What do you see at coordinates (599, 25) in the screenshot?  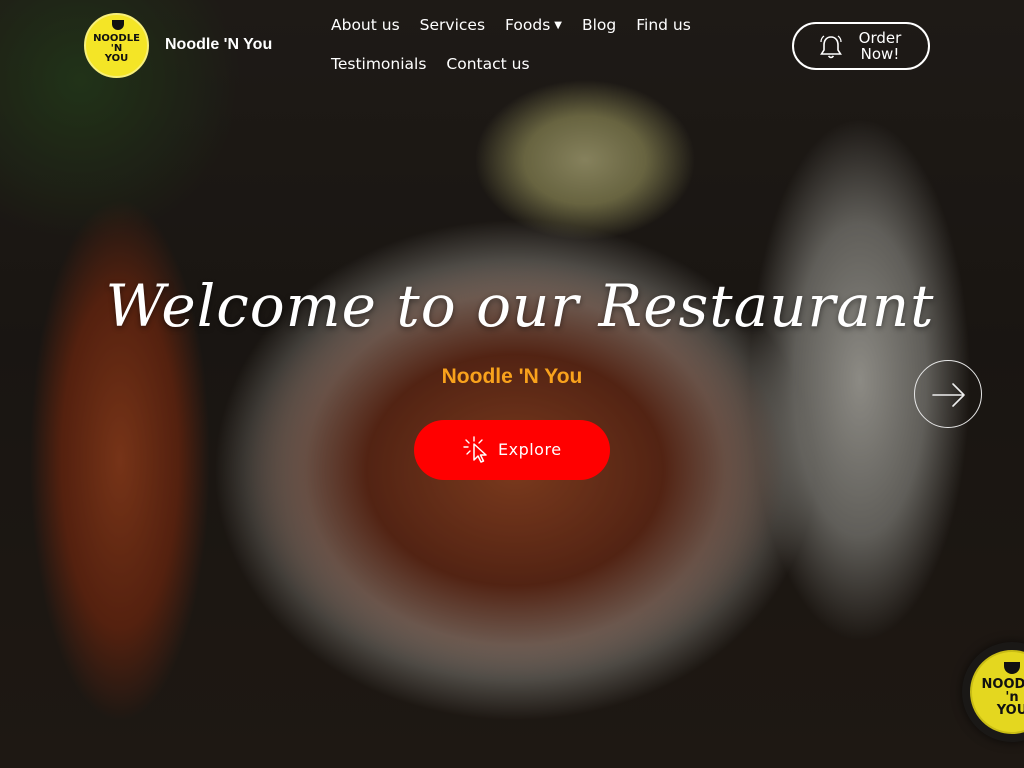 I see `nav-item-blog: Blog` at bounding box center [599, 25].